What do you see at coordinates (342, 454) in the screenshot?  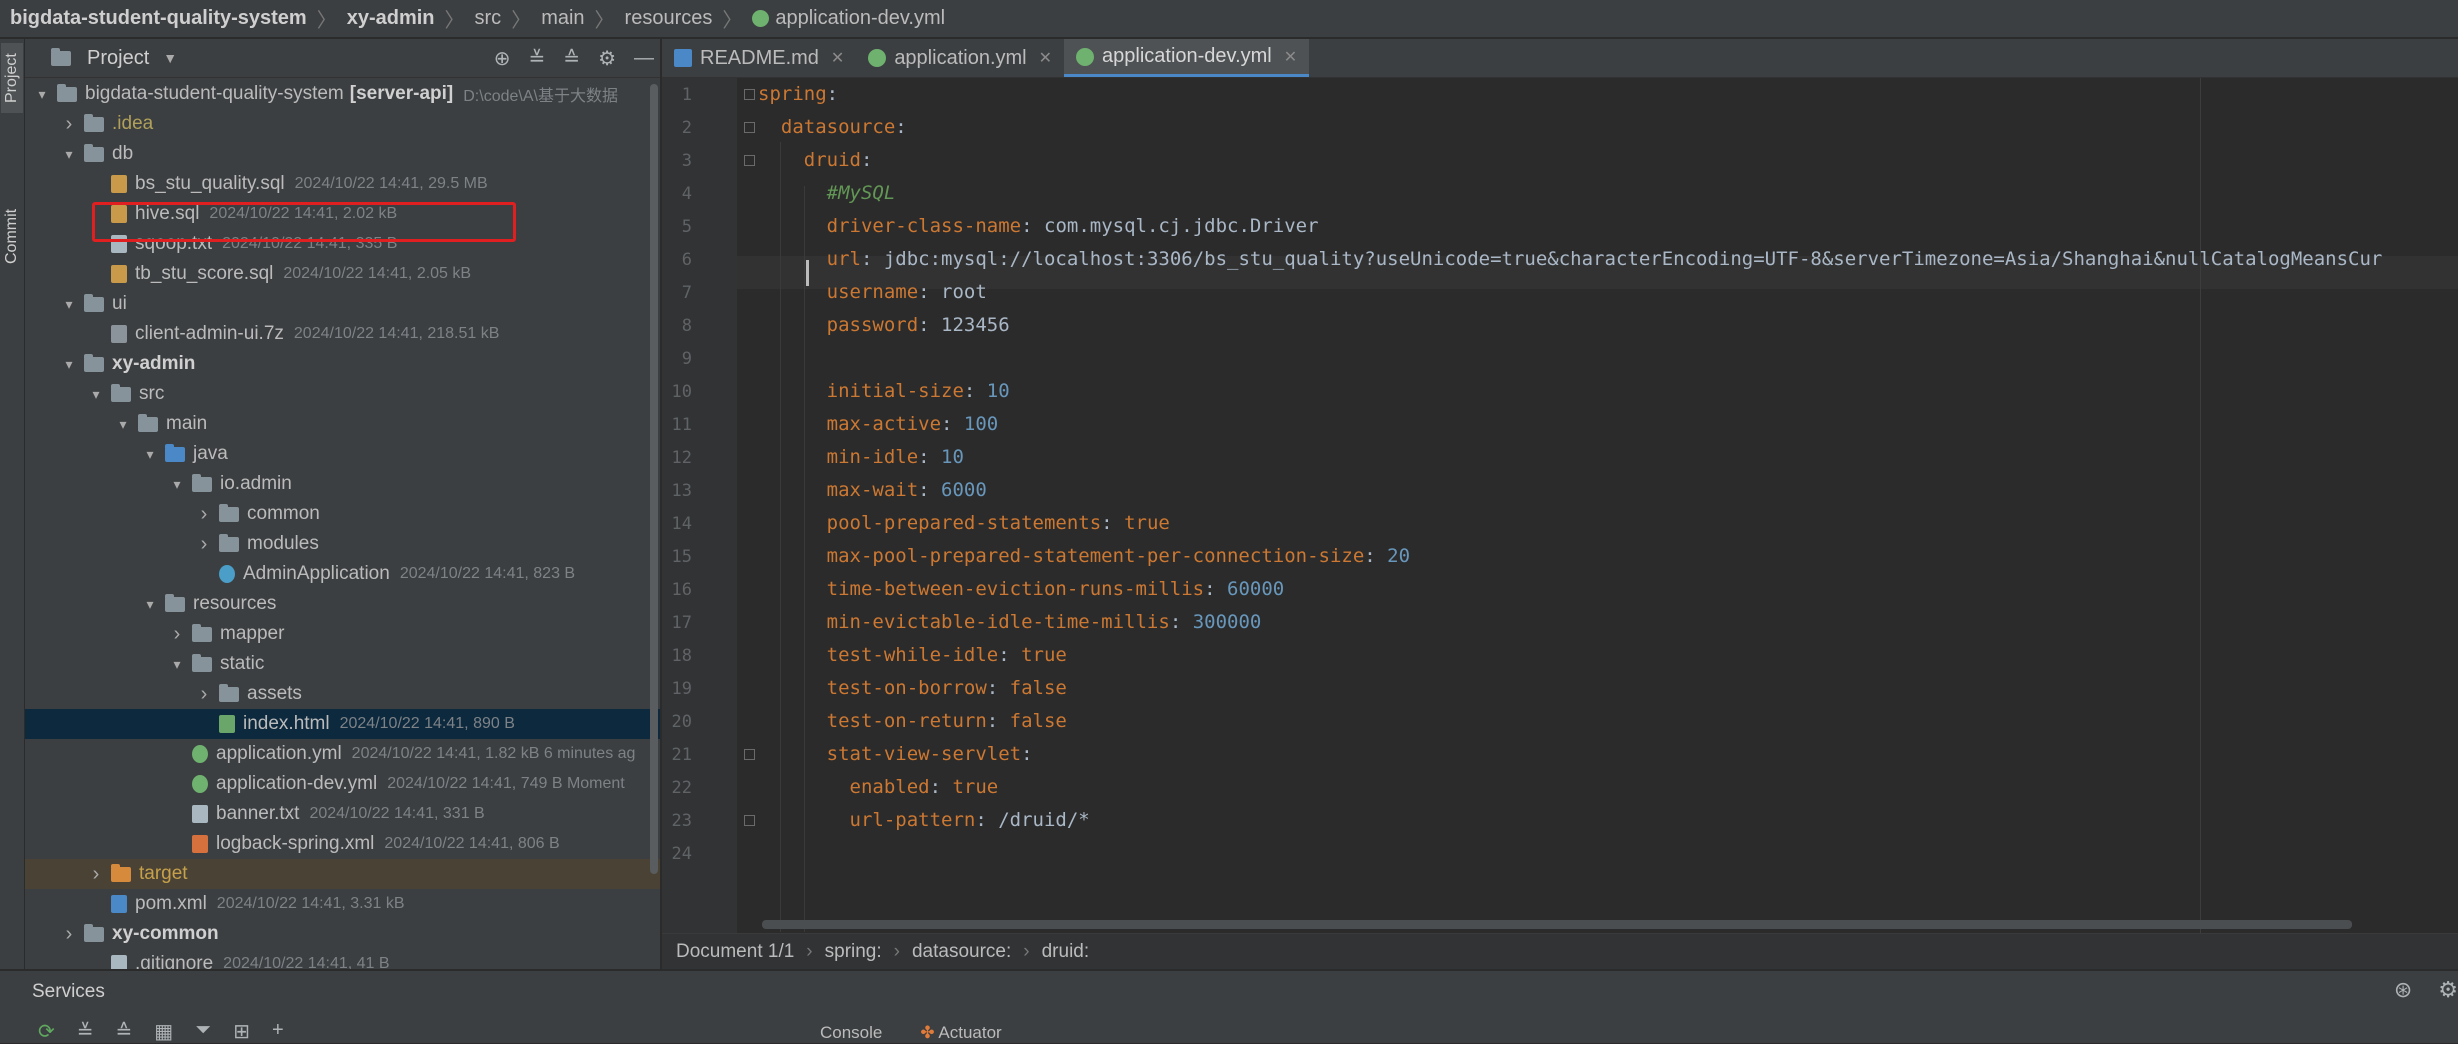 I see `tree-item: ▾ java` at bounding box center [342, 454].